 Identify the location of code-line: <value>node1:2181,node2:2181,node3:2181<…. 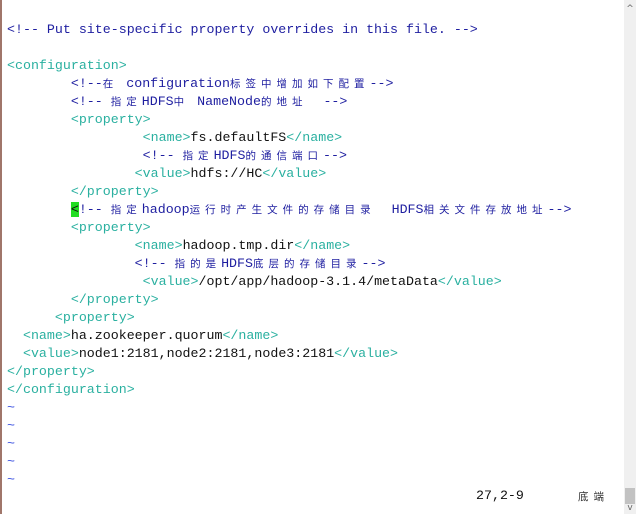
(202, 354).